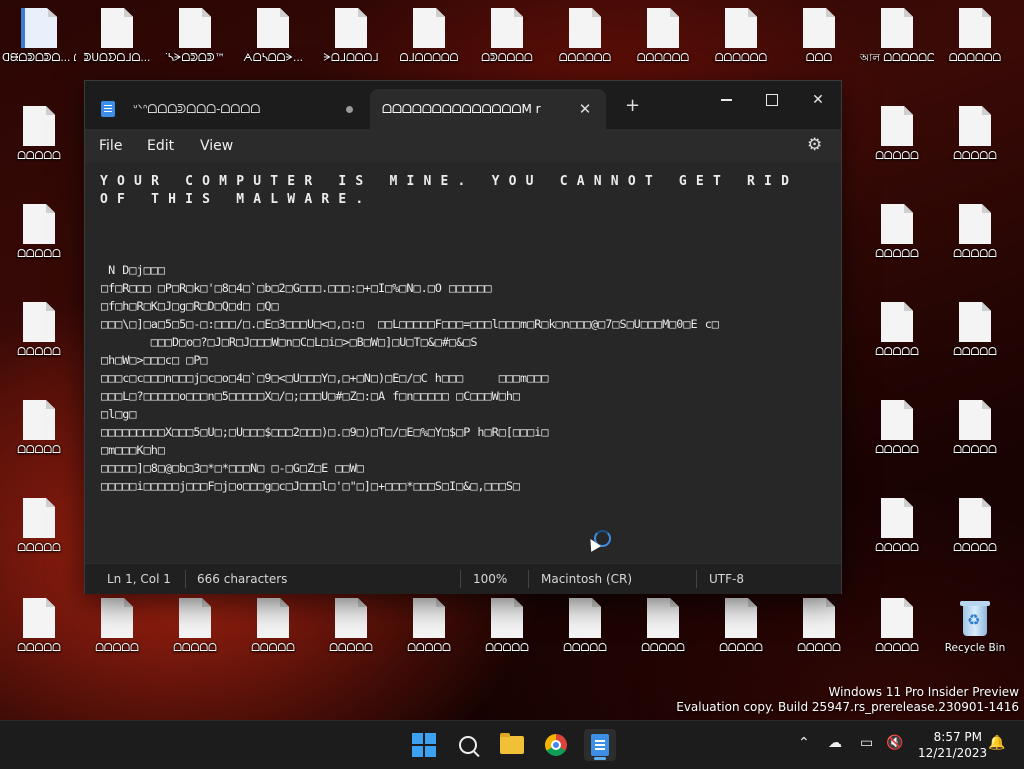 The image size is (1024, 769). I want to click on gear-icon: ⚙, so click(814, 145).